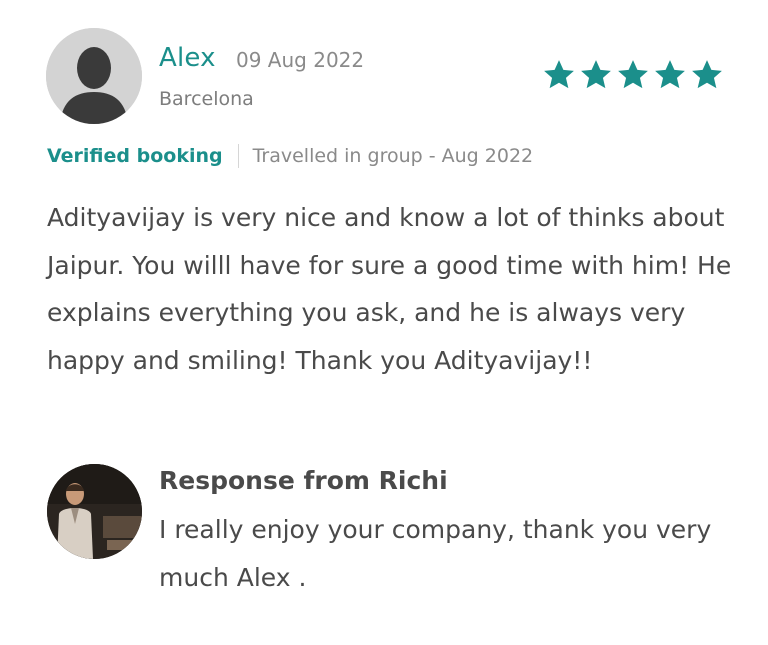 This screenshot has width=768, height=645. I want to click on trip-info: Travelled in group - Aug 2022, so click(393, 156).